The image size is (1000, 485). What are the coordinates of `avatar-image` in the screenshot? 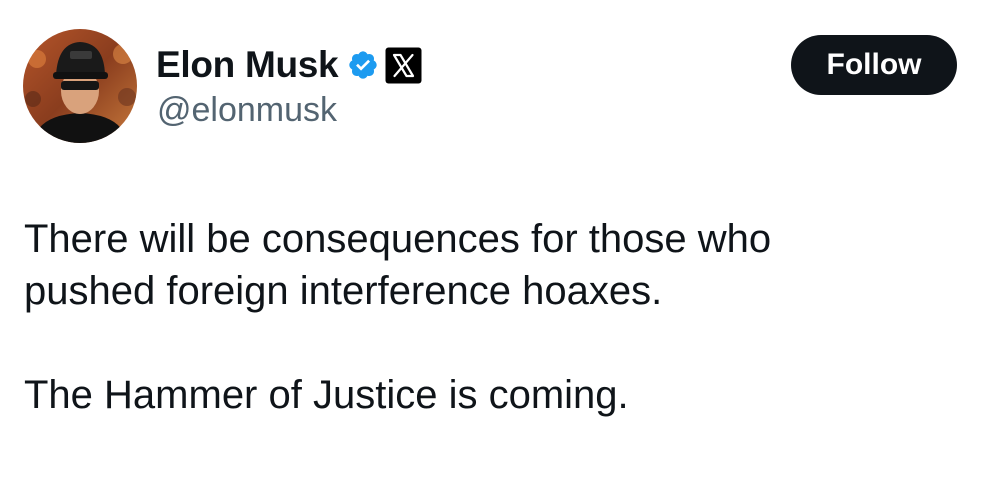 It's located at (80, 86).